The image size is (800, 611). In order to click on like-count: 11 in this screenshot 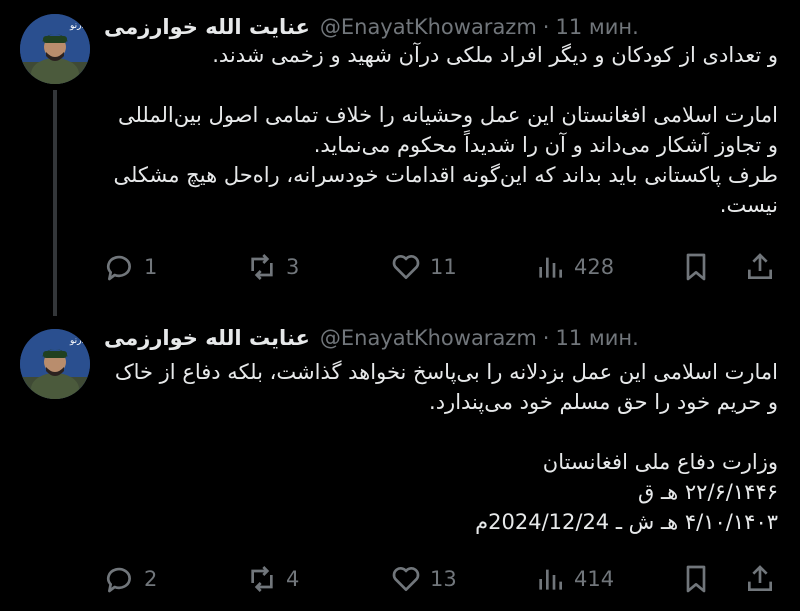, I will do `click(443, 267)`.